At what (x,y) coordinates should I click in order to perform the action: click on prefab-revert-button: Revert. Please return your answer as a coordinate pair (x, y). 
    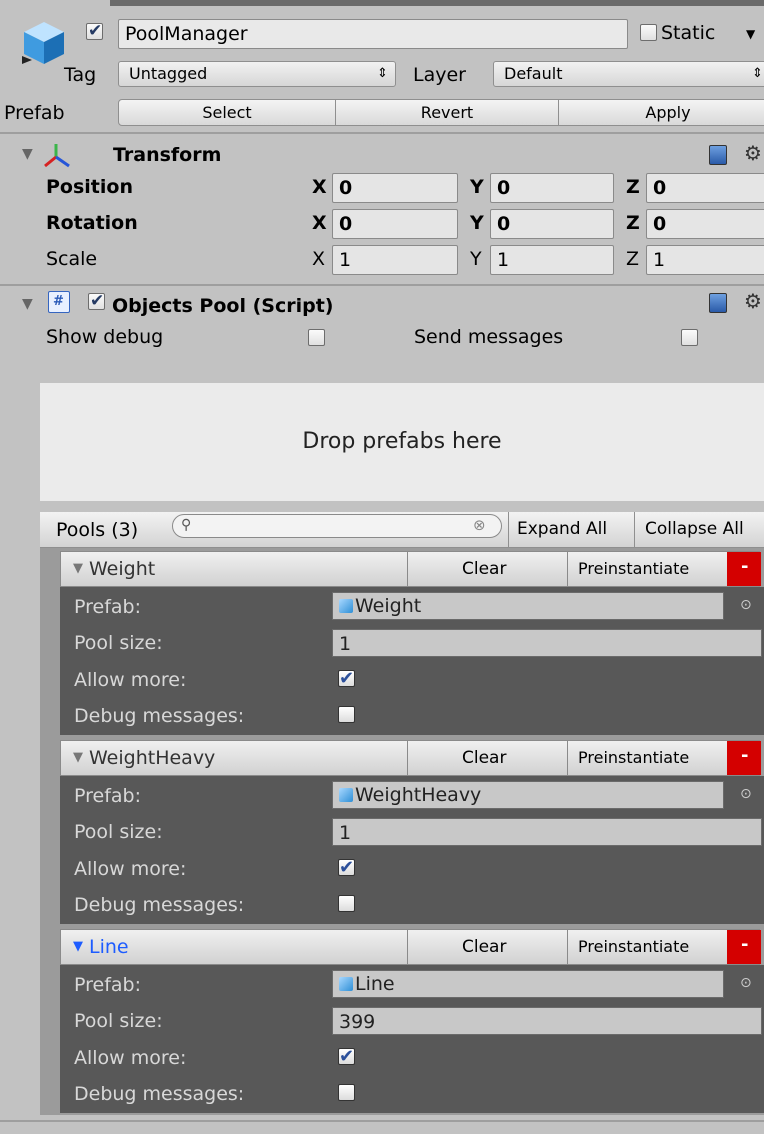
    Looking at the image, I should click on (447, 112).